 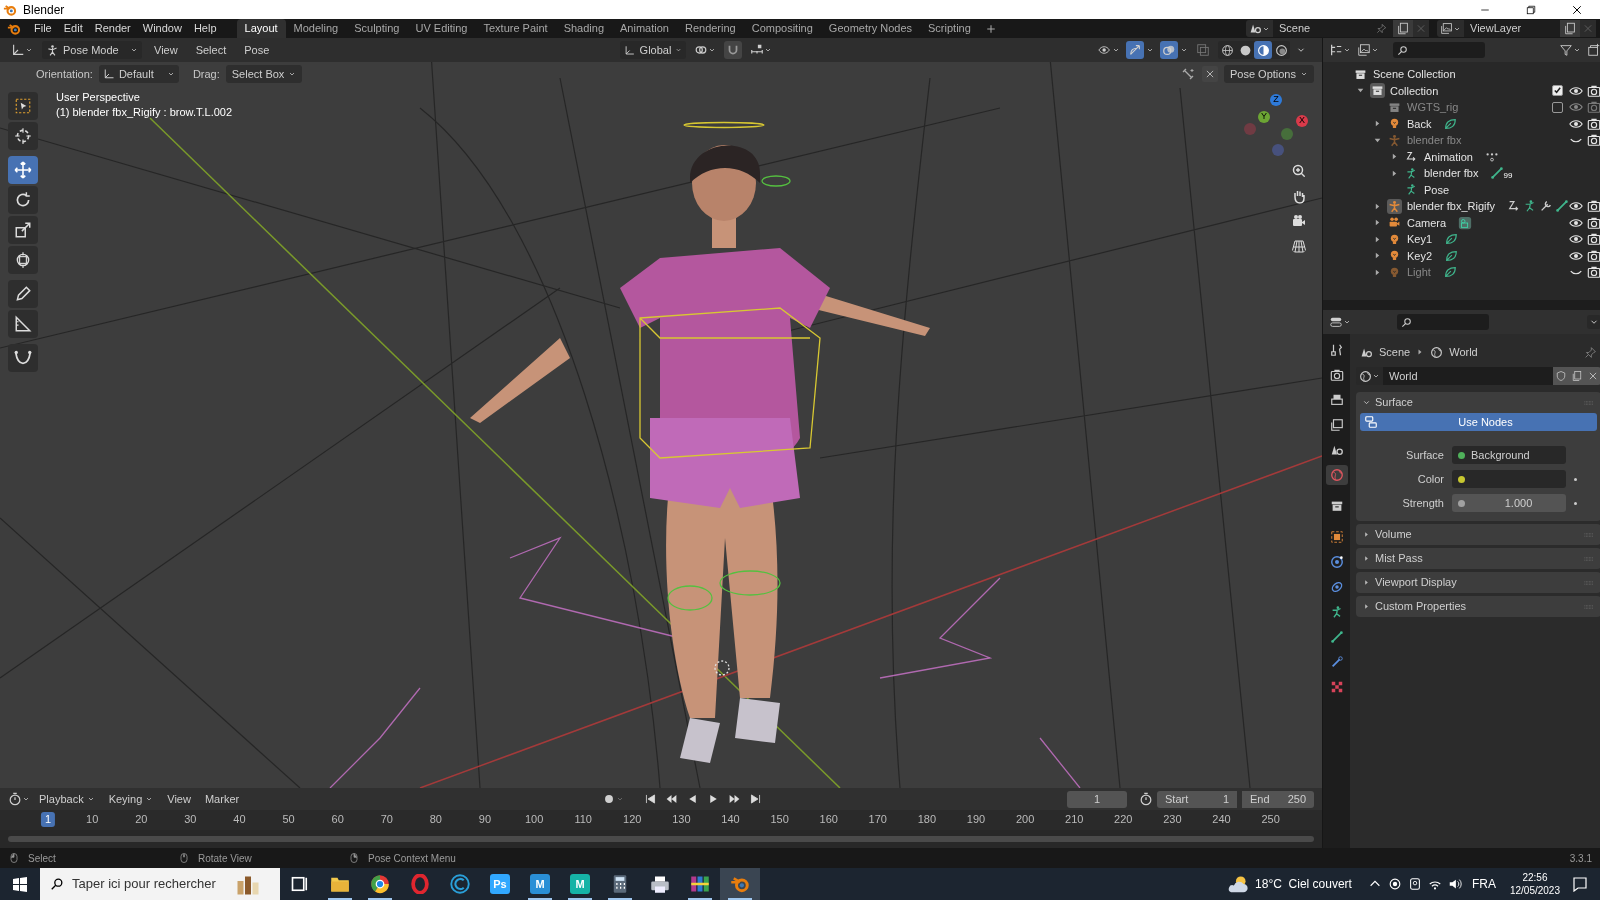 What do you see at coordinates (584, 28) in the screenshot?
I see `workspace-tab: Shading` at bounding box center [584, 28].